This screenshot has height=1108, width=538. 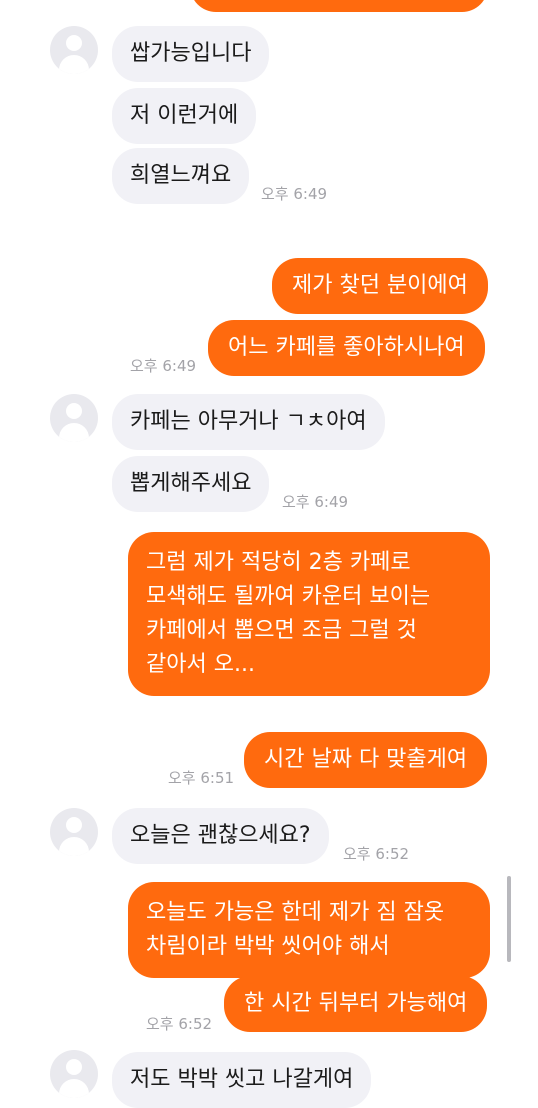 What do you see at coordinates (509, 919) in the screenshot?
I see `chat-scrollbar` at bounding box center [509, 919].